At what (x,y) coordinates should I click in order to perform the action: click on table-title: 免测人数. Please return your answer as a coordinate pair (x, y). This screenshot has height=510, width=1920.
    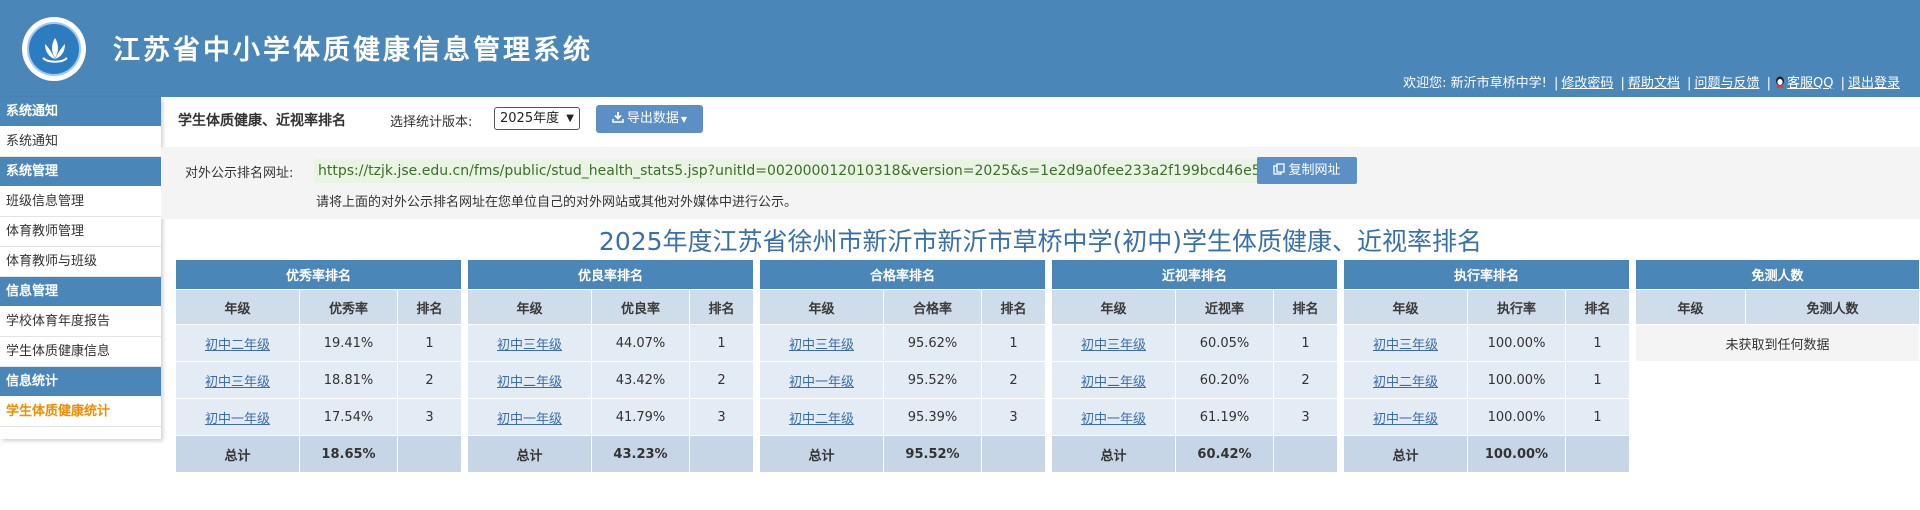
    Looking at the image, I should click on (1777, 274).